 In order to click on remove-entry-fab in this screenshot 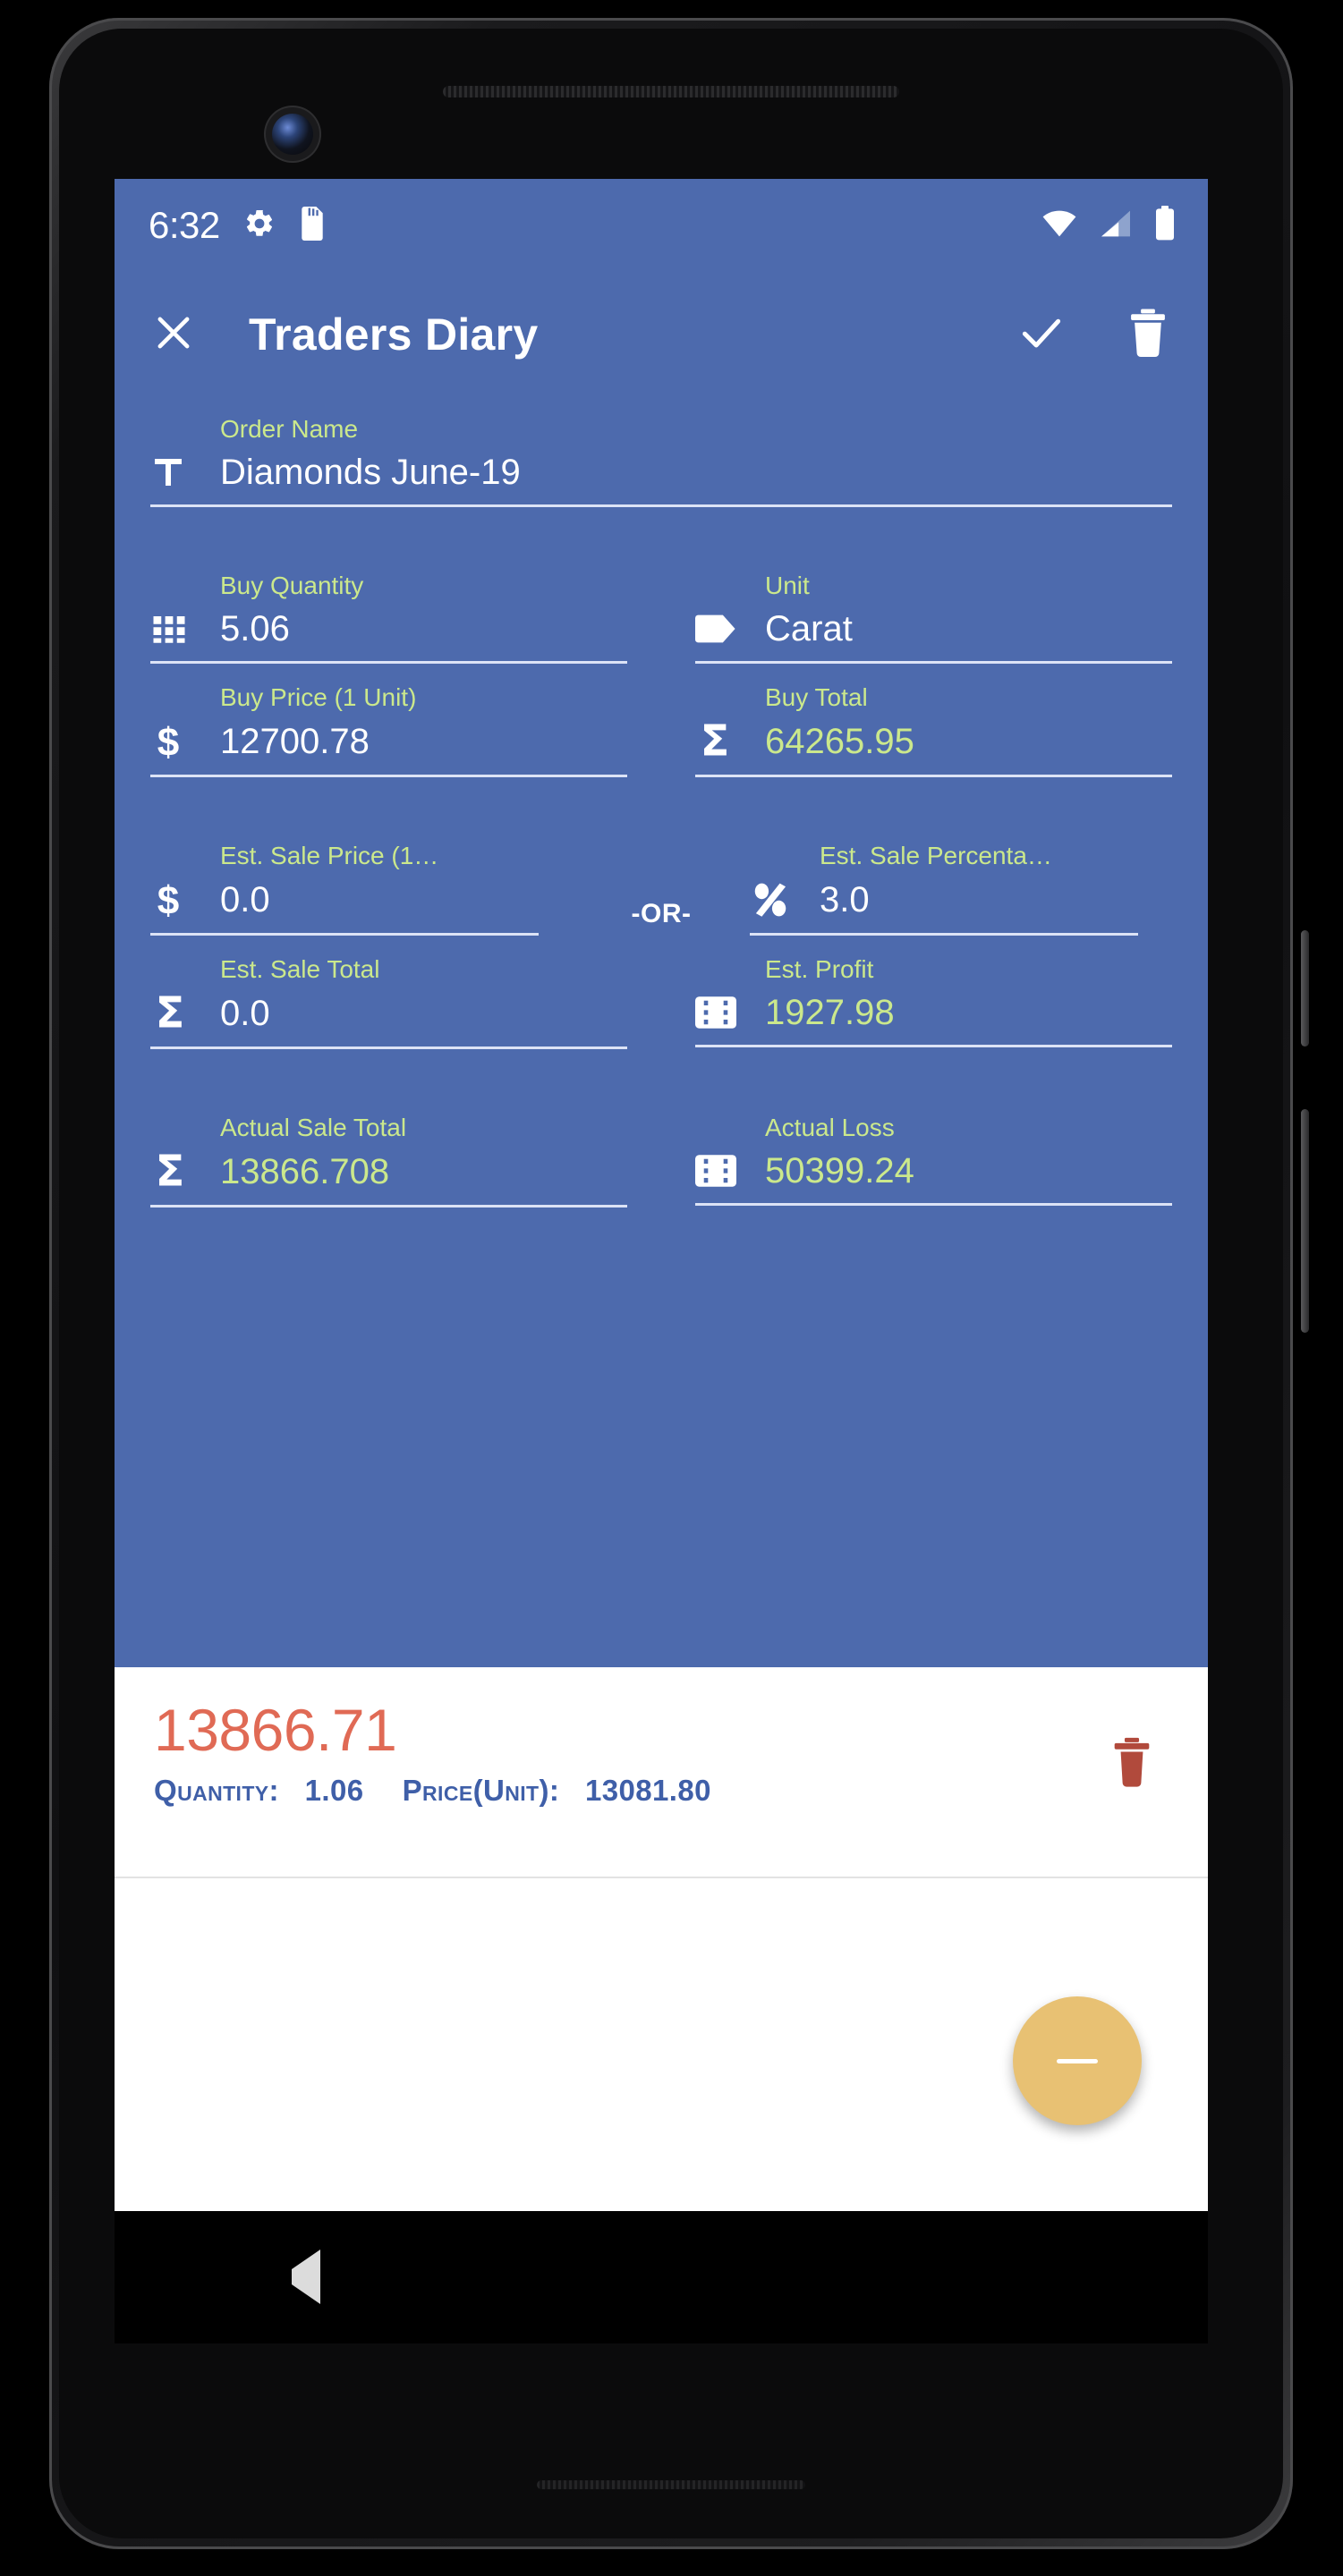, I will do `click(1077, 2060)`.